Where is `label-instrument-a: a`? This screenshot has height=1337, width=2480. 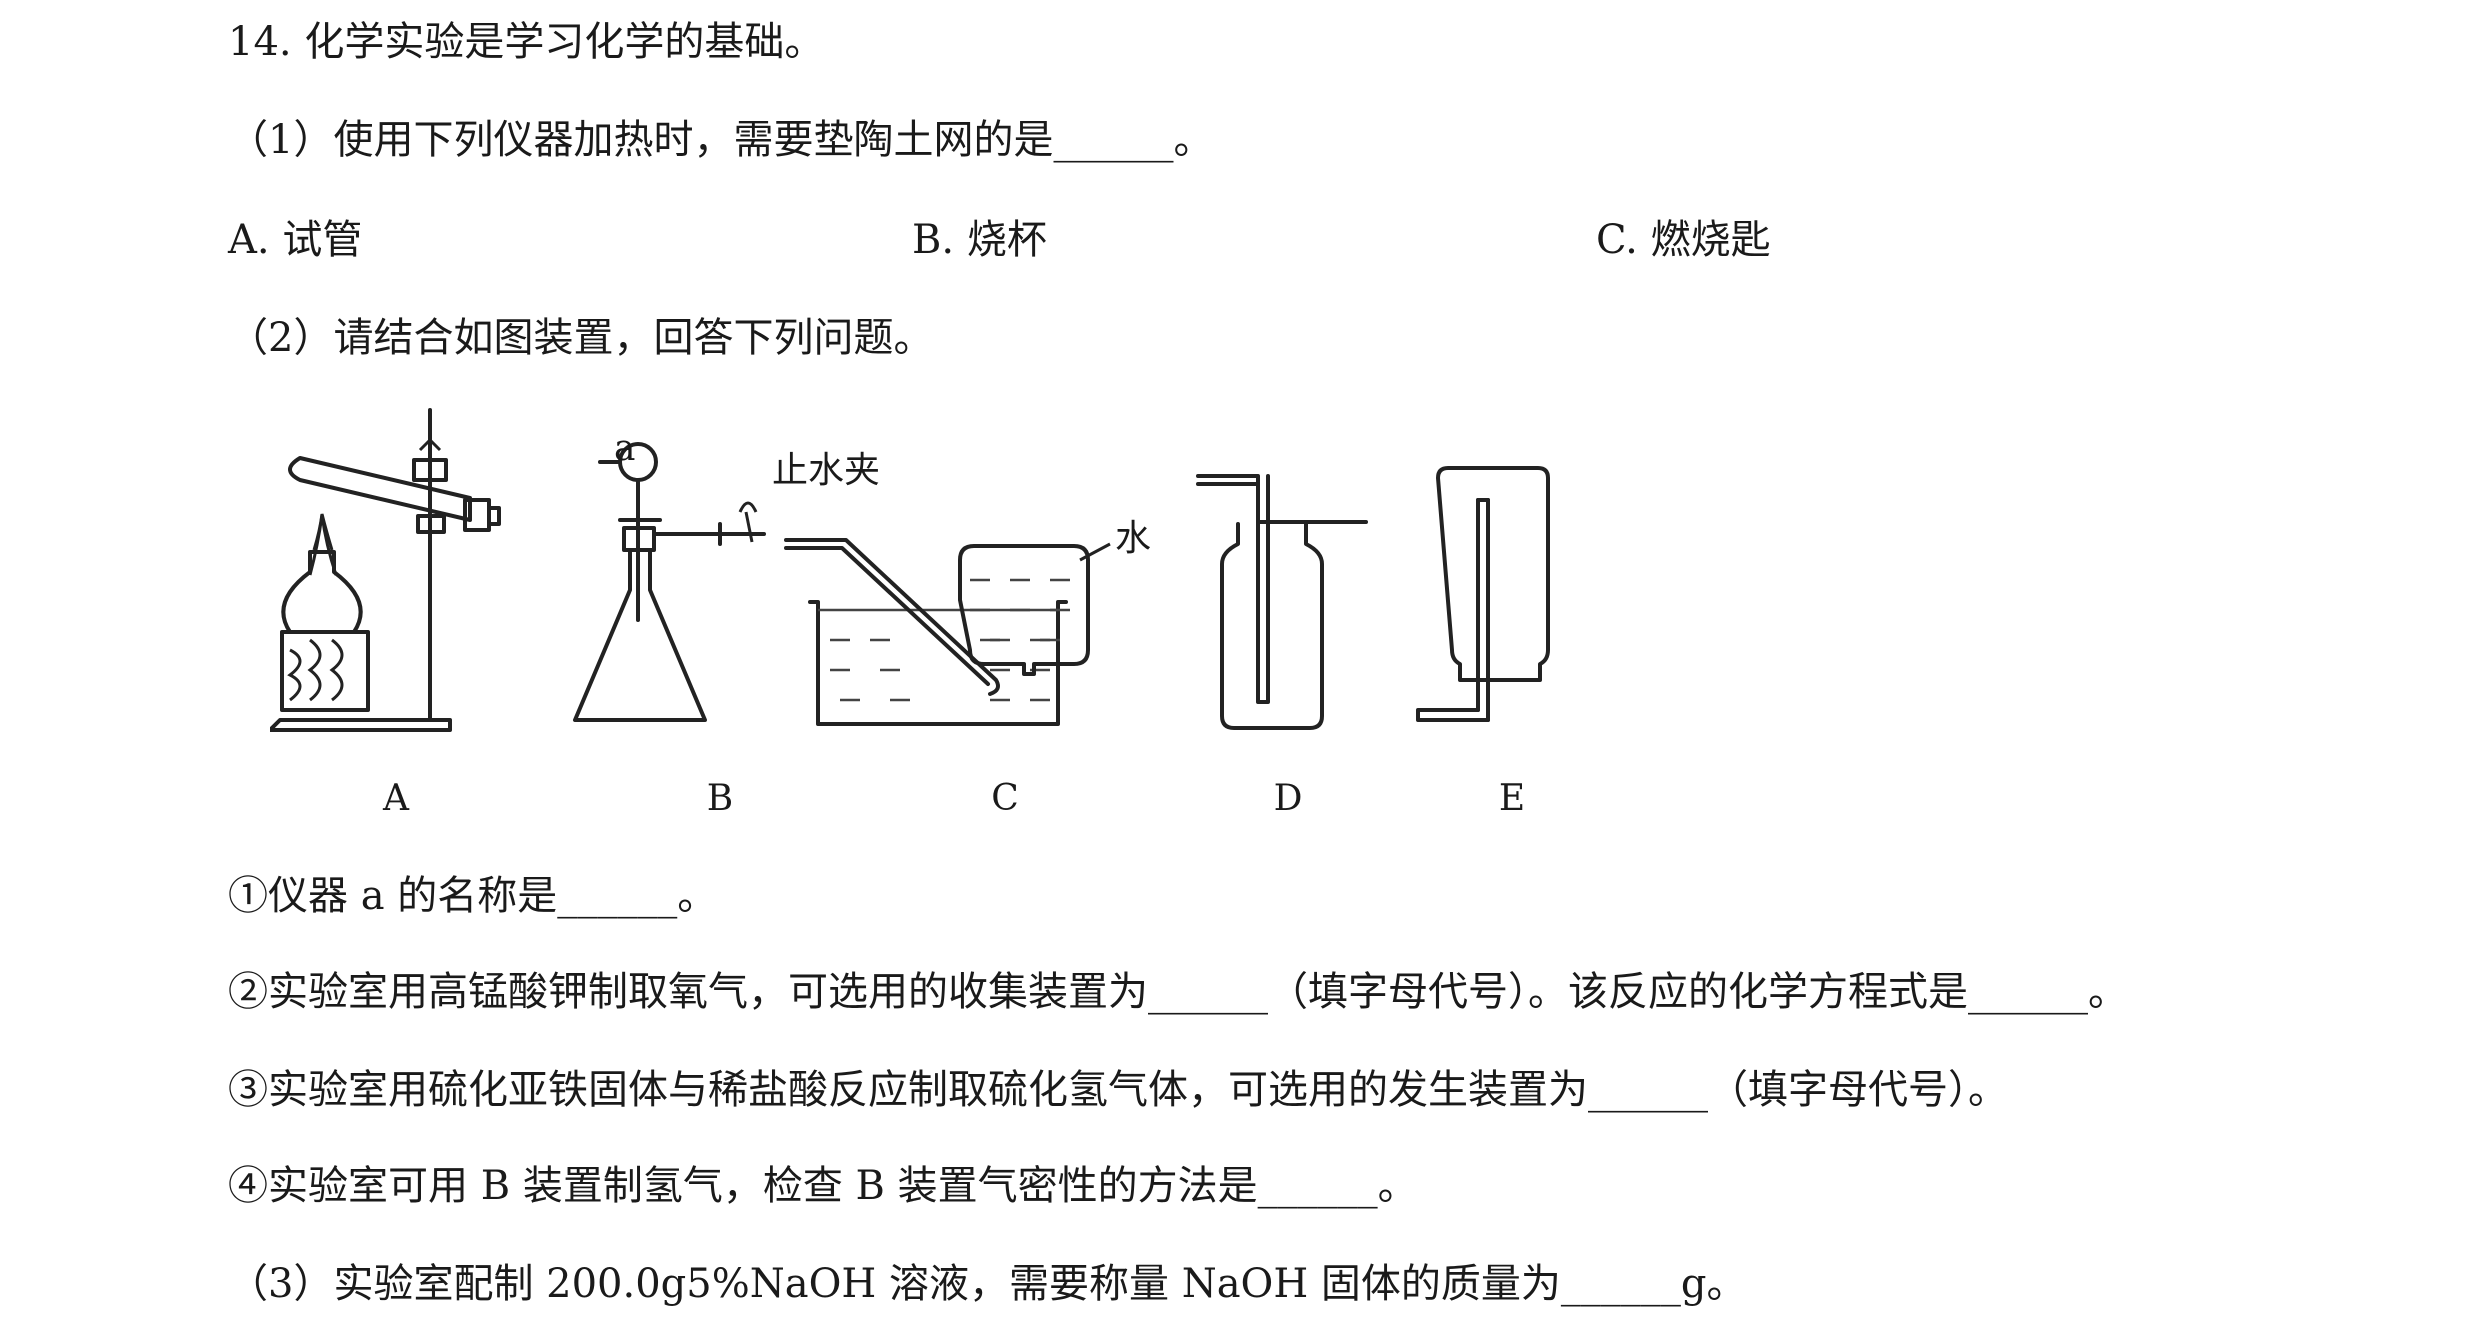
label-instrument-a: a is located at coordinates (624, 448).